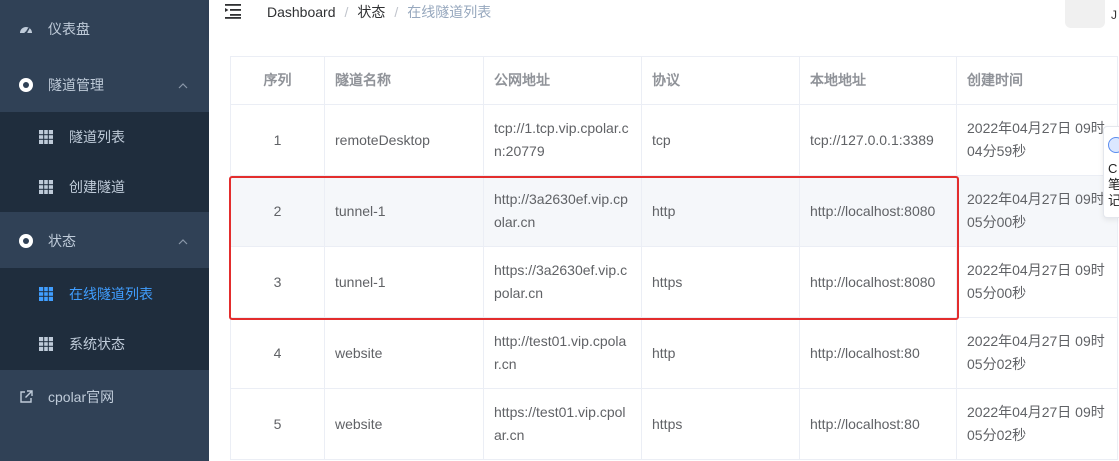  I want to click on sidebar-item-dashboard: 仪表盘, so click(104, 29).